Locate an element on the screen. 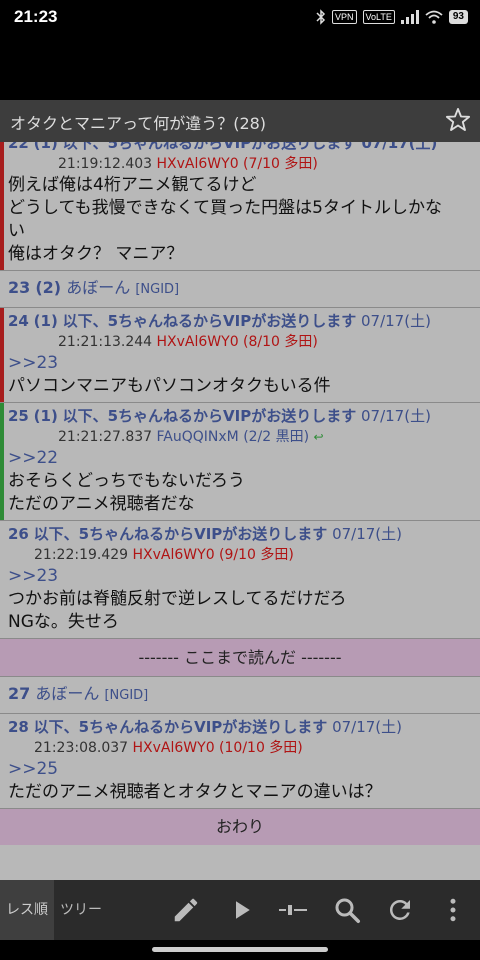  post-name: 以下、5ちゃんねるからVIPがお送りします 07/17(土) is located at coordinates (250, 147).